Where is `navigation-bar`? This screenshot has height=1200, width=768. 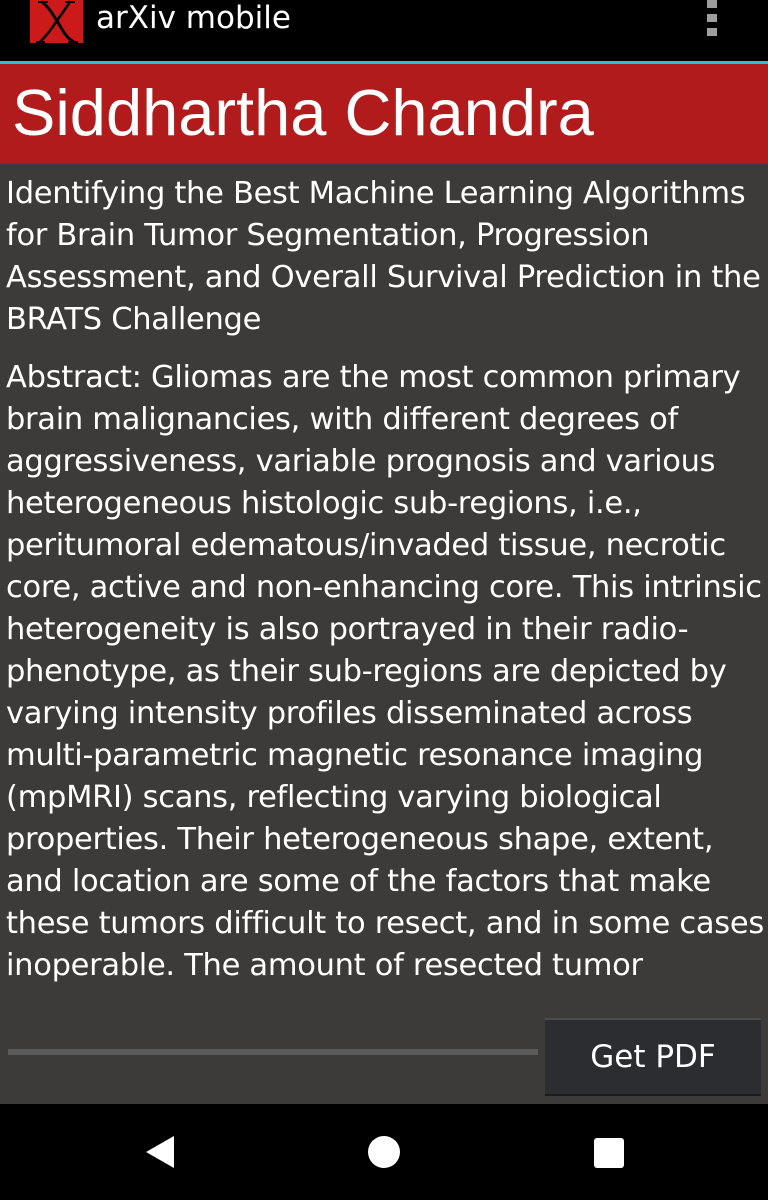 navigation-bar is located at coordinates (384, 1152).